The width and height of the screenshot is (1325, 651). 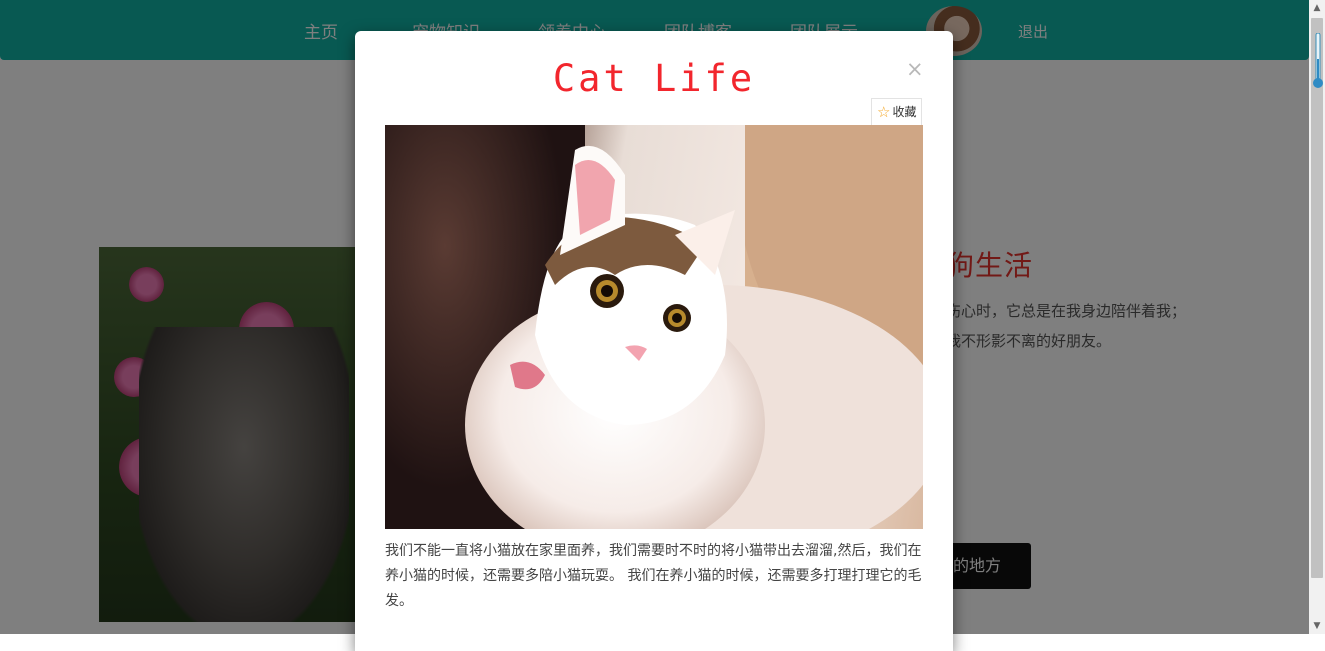 What do you see at coordinates (1317, 8) in the screenshot?
I see `scroll-up-arrow-icon: ▲` at bounding box center [1317, 8].